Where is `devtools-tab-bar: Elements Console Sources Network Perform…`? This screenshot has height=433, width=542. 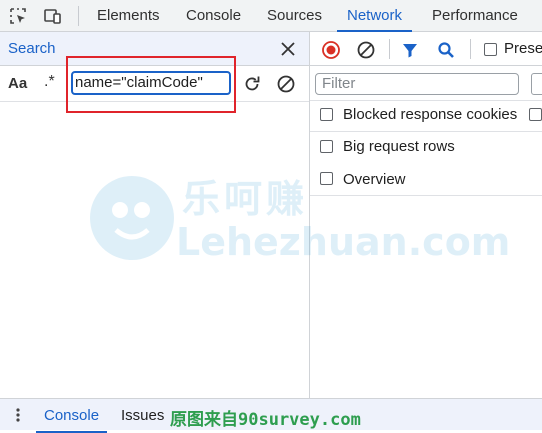 devtools-tab-bar: Elements Console Sources Network Perform… is located at coordinates (271, 16).